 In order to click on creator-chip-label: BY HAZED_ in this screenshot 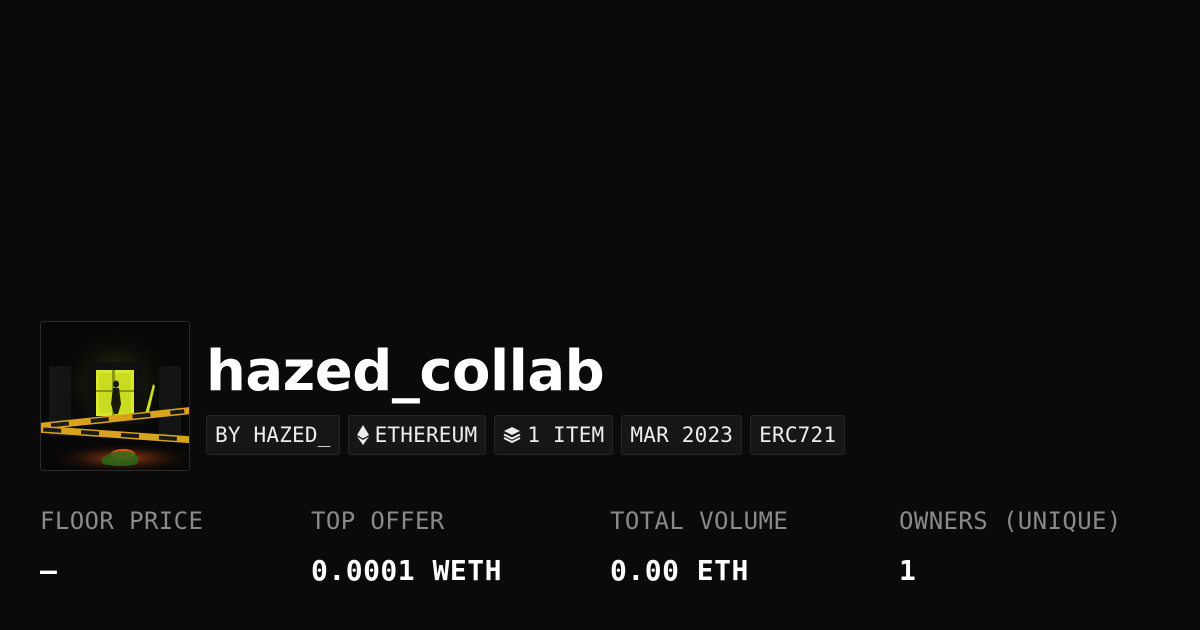, I will do `click(273, 435)`.